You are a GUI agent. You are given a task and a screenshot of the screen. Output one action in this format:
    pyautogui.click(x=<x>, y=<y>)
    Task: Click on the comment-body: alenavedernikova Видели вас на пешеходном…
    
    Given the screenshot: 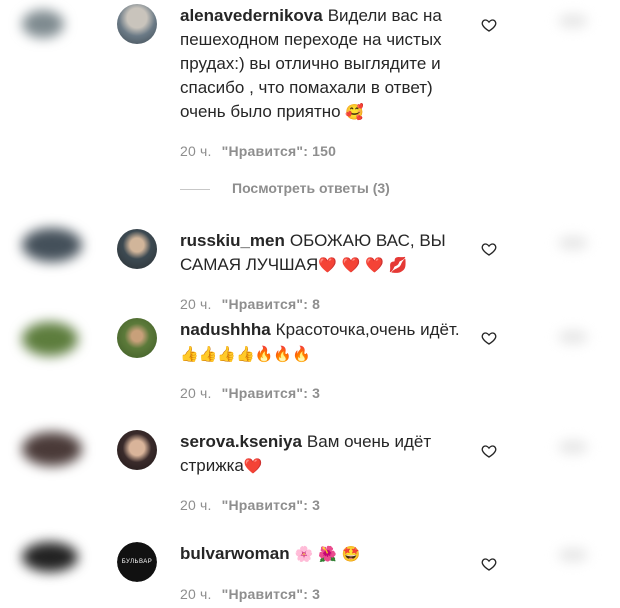 What is the action you would take?
    pyautogui.click(x=325, y=64)
    